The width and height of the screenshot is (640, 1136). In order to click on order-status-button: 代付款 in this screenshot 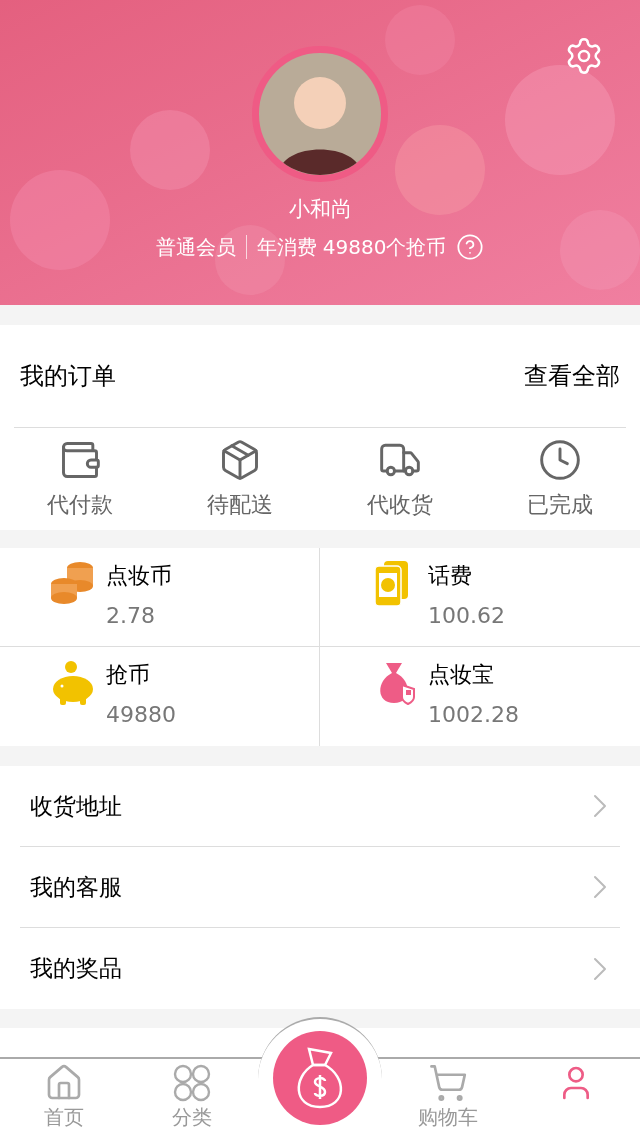, I will do `click(80, 479)`.